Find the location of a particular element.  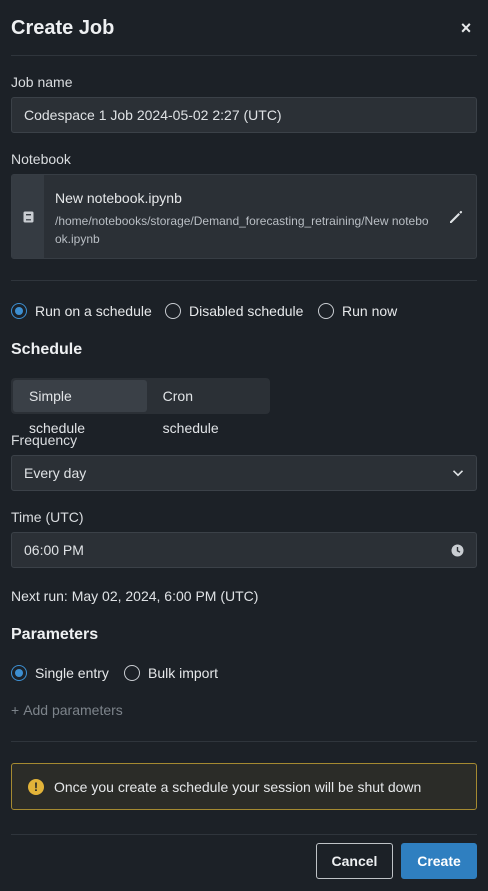

parameters-heading: Parameters is located at coordinates (55, 634).